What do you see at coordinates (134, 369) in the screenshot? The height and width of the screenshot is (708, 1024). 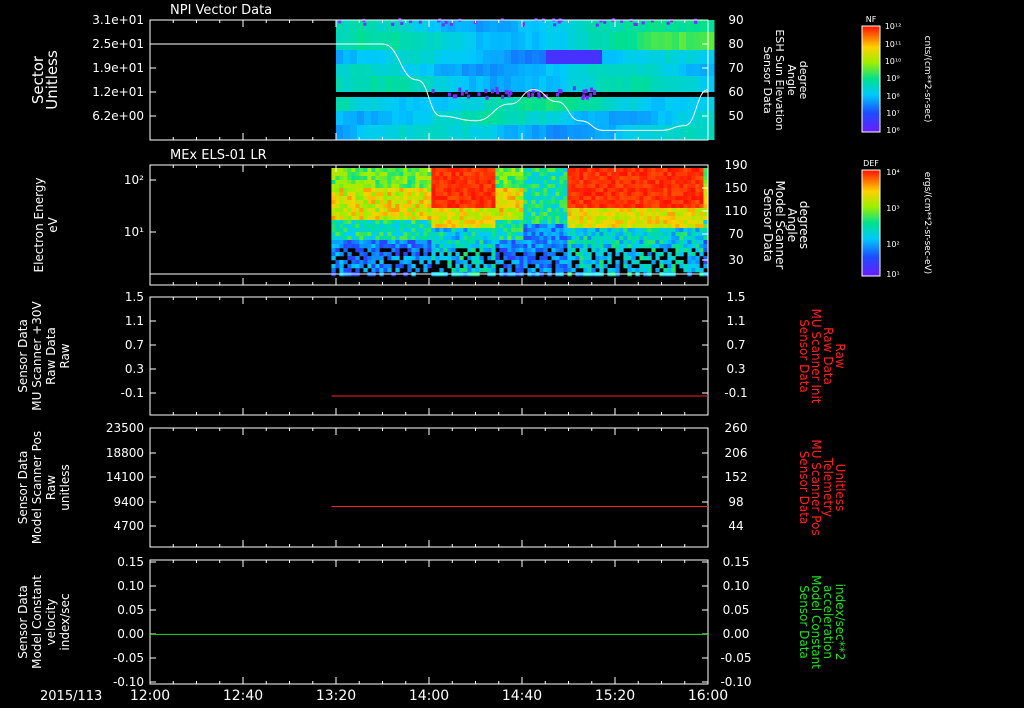 I see `mu_v-ytick-left: 0.3` at bounding box center [134, 369].